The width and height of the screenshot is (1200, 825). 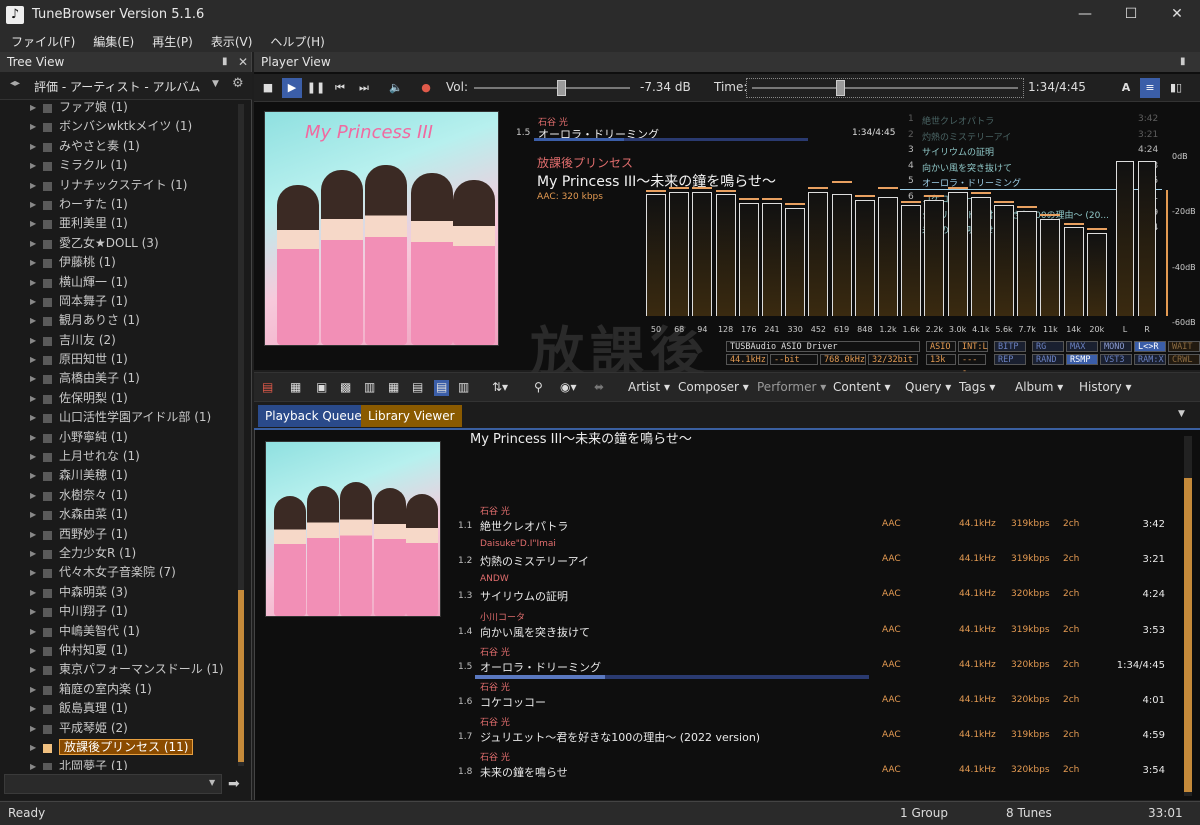 What do you see at coordinates (121, 301) in the screenshot?
I see `tree-item: ▶ 岡本舞子 (1)` at bounding box center [121, 301].